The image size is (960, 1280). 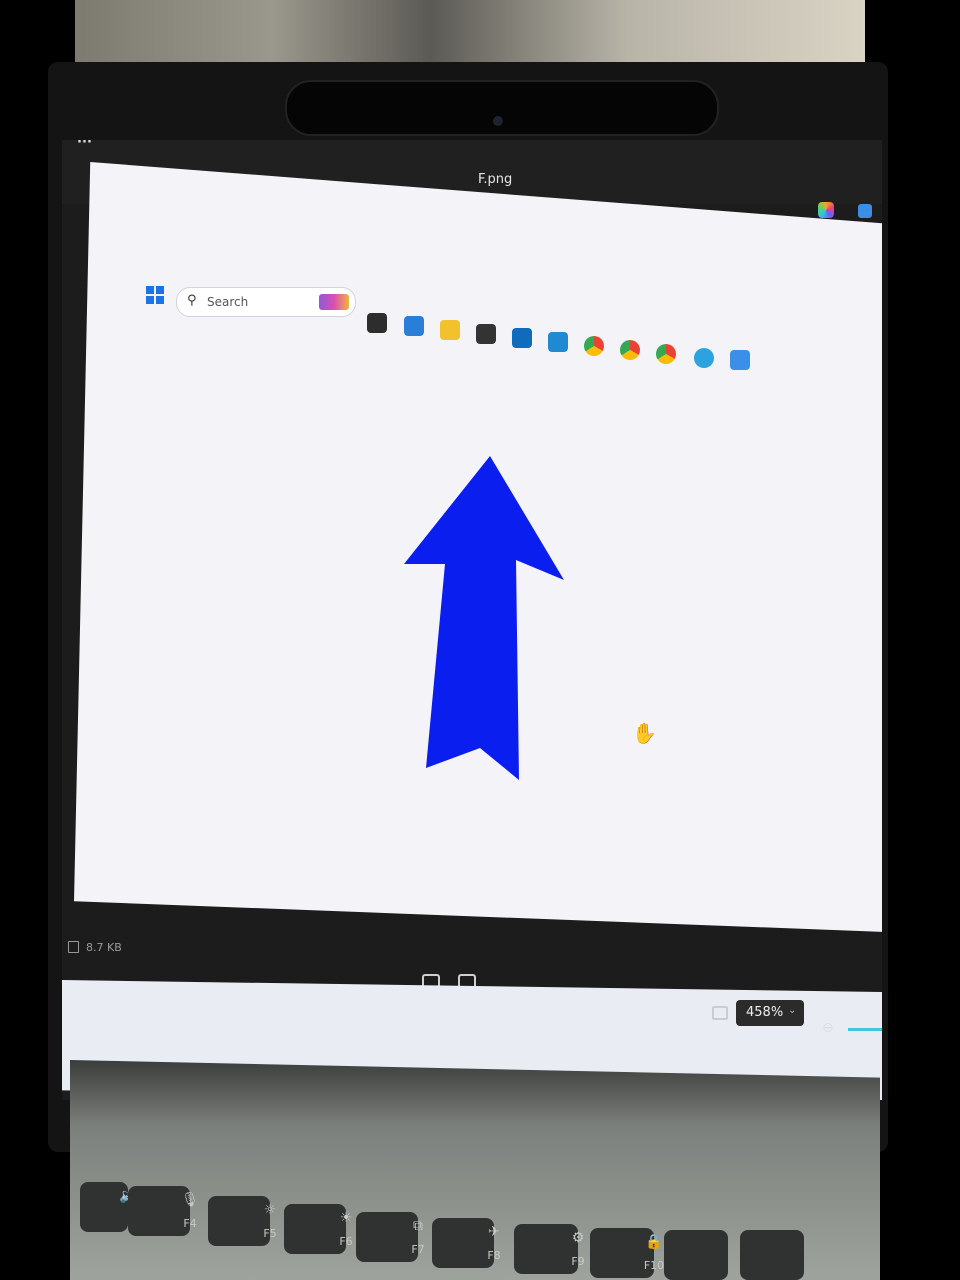 I want to click on edge-icon, so click(x=414, y=326).